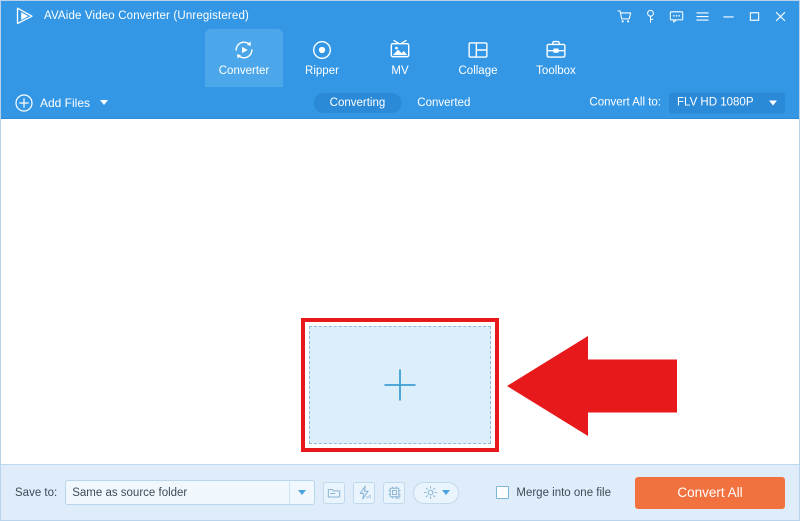 This screenshot has width=800, height=521. I want to click on tab-toolbox: Toolbox, so click(556, 58).